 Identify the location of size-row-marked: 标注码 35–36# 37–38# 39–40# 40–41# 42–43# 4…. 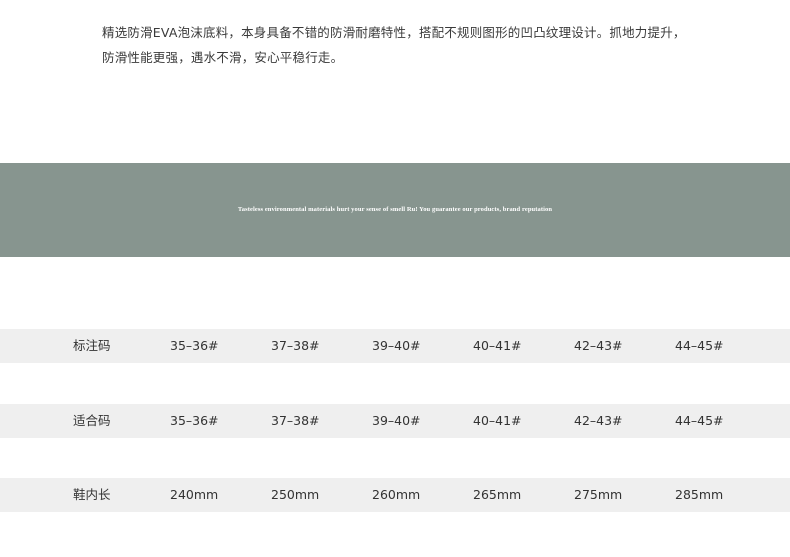
(395, 346).